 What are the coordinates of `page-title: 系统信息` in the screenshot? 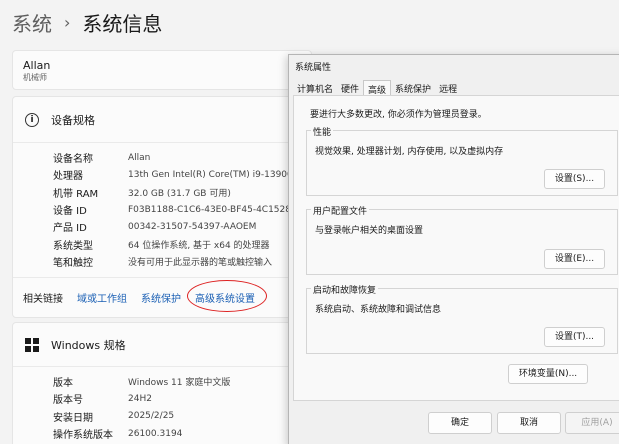 It's located at (122, 23).